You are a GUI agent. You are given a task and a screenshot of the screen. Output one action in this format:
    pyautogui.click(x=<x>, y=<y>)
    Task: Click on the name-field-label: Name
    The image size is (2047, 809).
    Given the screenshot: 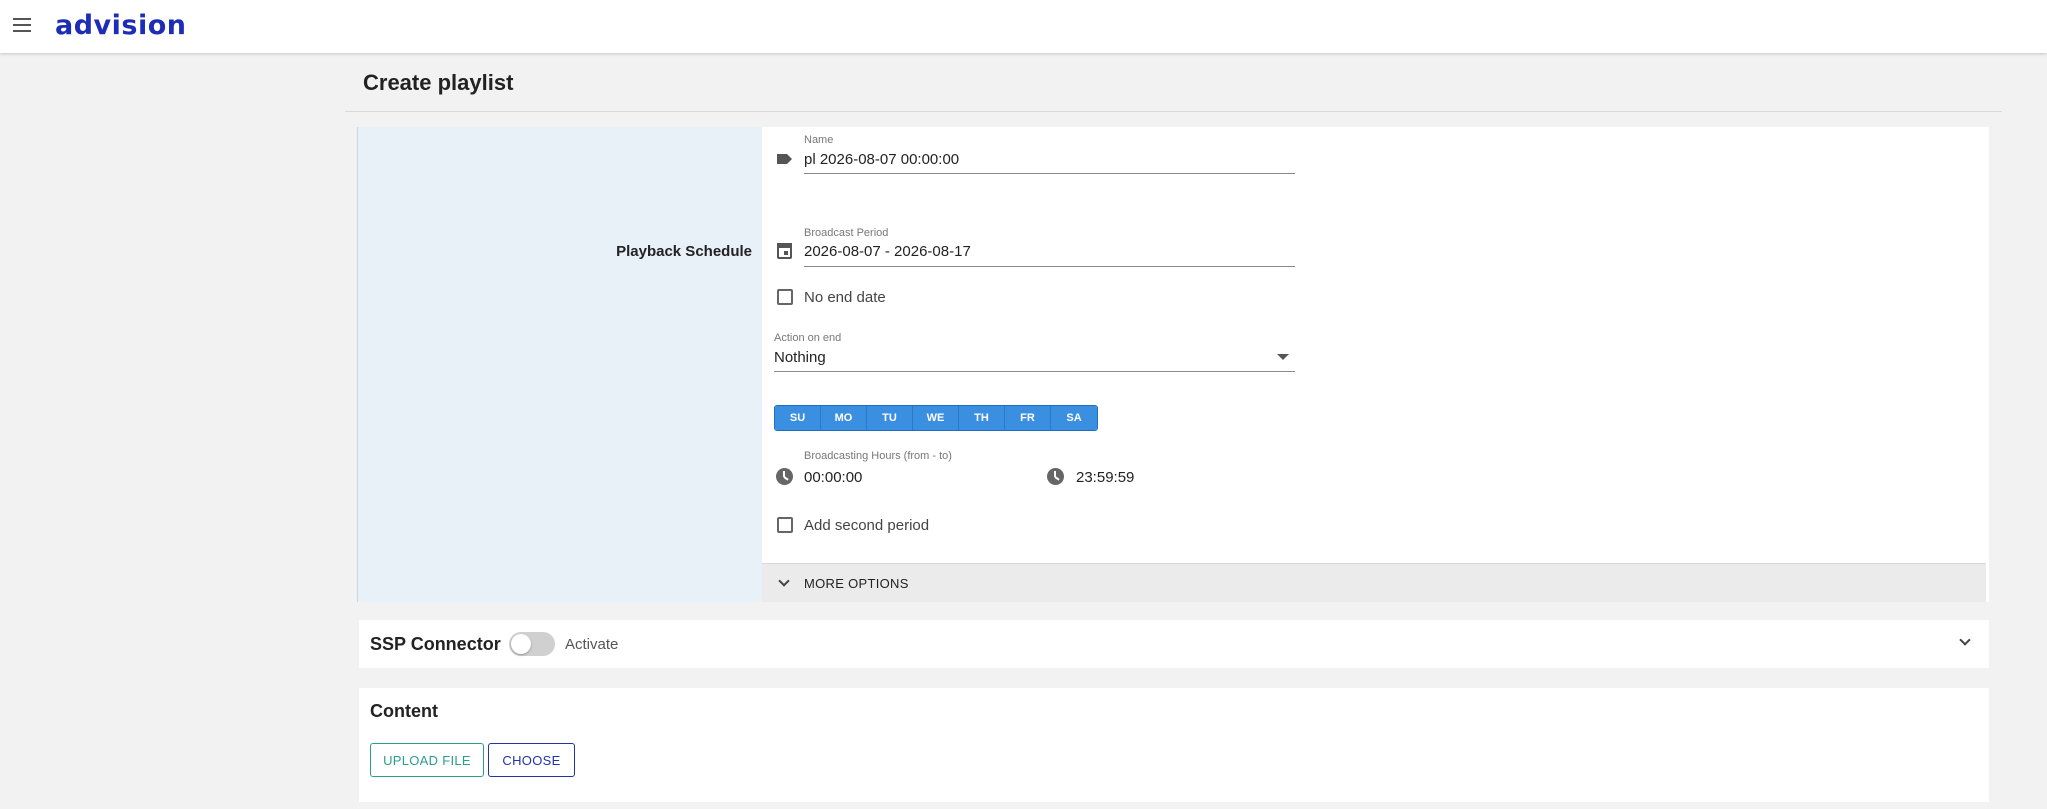 What is the action you would take?
    pyautogui.click(x=819, y=140)
    